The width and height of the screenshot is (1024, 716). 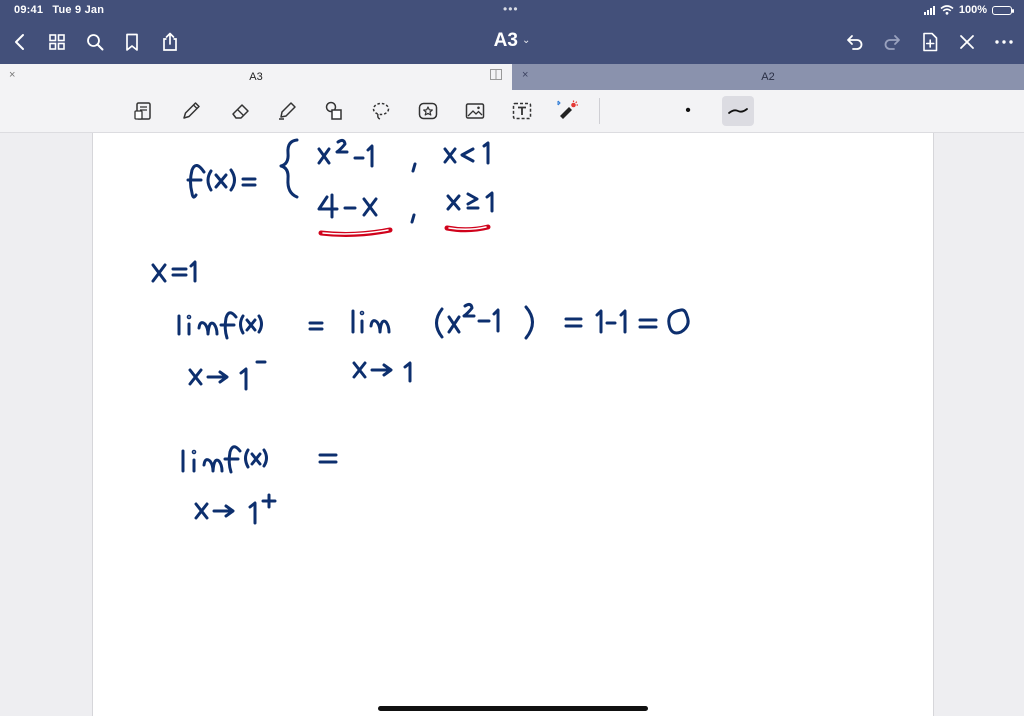 What do you see at coordinates (567, 111) in the screenshot?
I see `laser-pointer-icon` at bounding box center [567, 111].